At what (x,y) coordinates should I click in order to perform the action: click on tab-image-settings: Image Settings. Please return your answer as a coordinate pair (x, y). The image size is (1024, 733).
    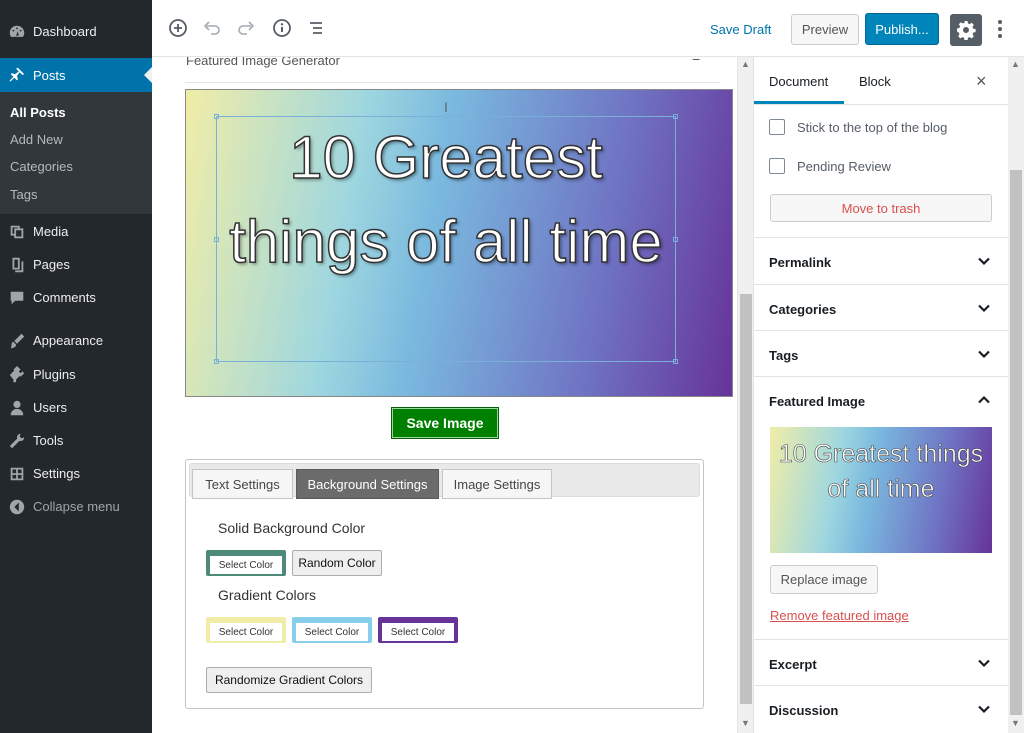
    Looking at the image, I should click on (497, 484).